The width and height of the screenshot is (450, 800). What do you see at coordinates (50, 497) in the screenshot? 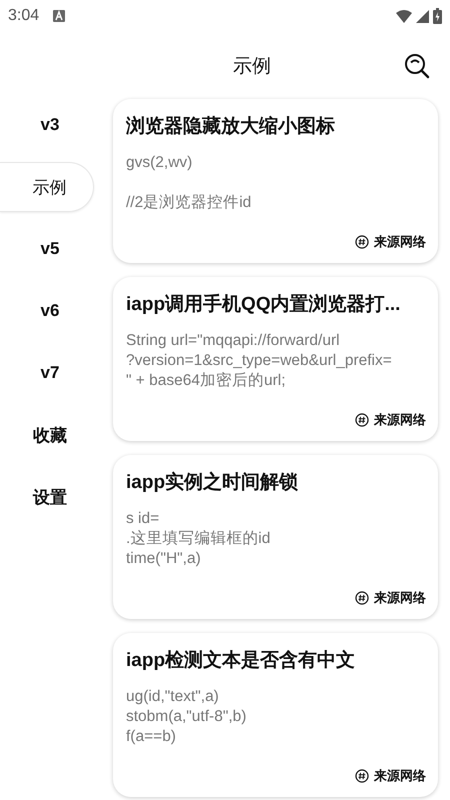
I see `sidebar-item: 设置` at bounding box center [50, 497].